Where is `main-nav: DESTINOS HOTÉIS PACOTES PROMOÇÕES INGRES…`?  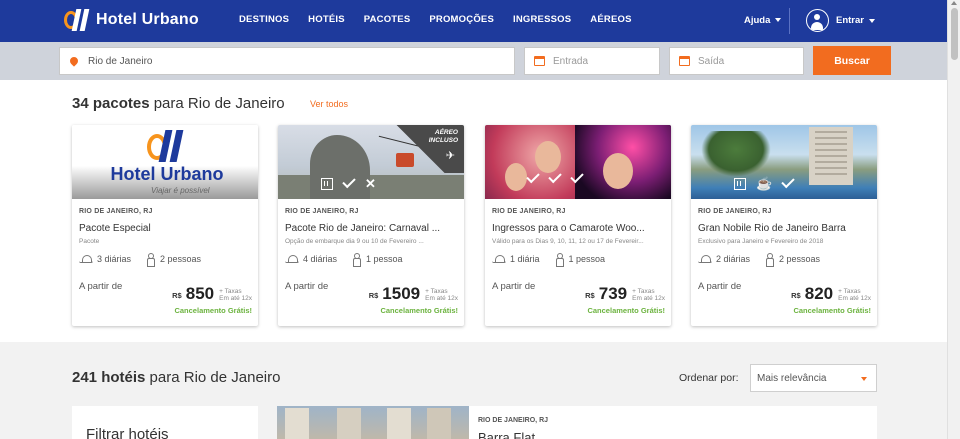 main-nav: DESTINOS HOTÉIS PACOTES PROMOÇÕES INGRES… is located at coordinates (445, 19).